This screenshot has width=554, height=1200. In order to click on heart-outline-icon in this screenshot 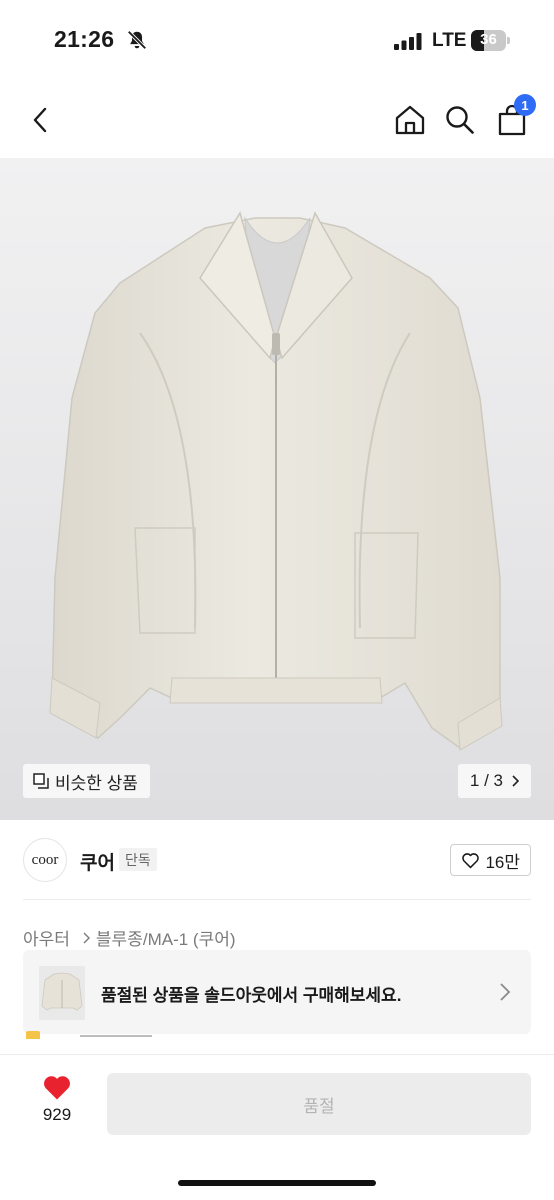, I will do `click(471, 860)`.